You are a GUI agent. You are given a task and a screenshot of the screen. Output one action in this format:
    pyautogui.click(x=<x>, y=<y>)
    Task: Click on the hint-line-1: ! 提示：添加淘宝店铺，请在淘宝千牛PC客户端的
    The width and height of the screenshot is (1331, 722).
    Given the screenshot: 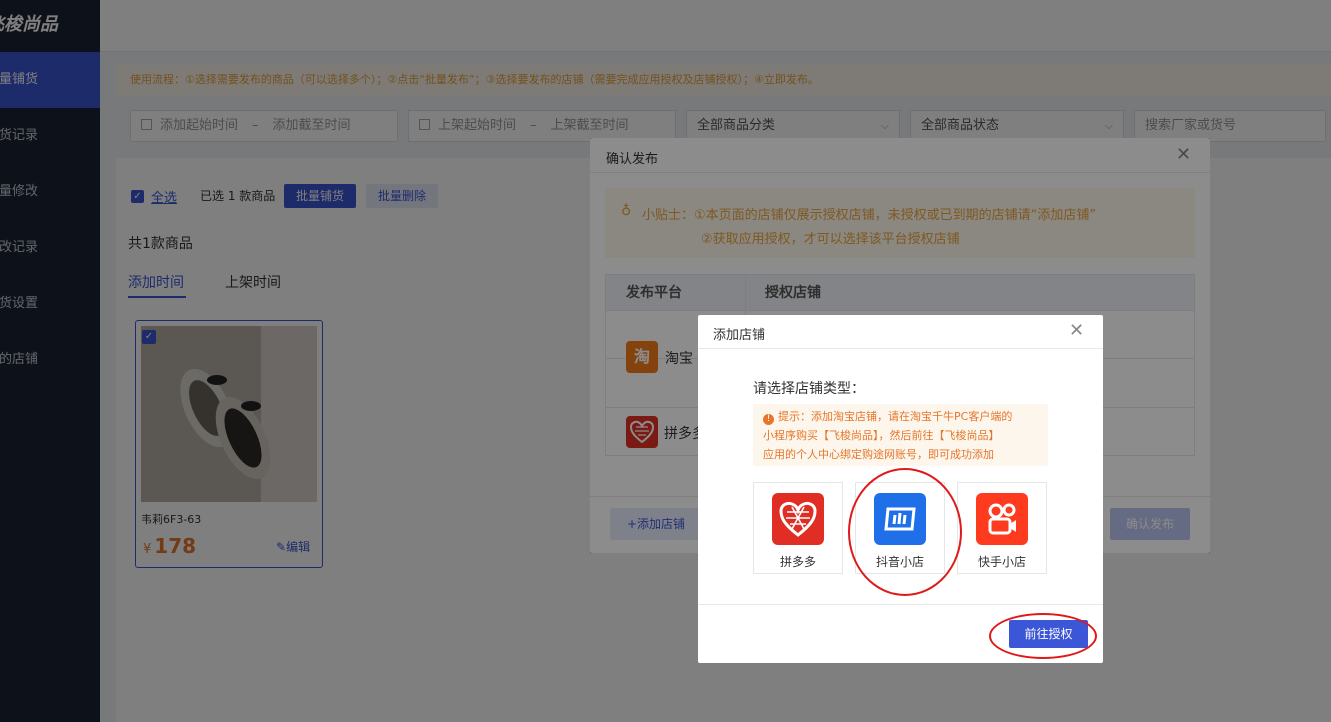 What is the action you would take?
    pyautogui.click(x=905, y=416)
    